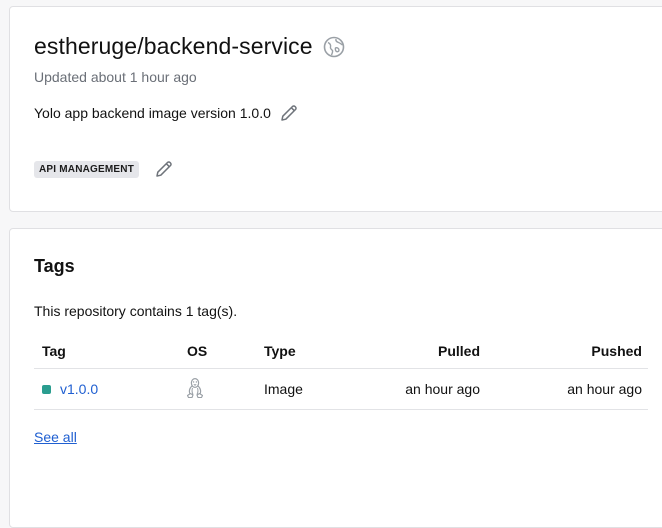  I want to click on table-row: v1.0.0 Image an hour ago an hour ago, so click(341, 389).